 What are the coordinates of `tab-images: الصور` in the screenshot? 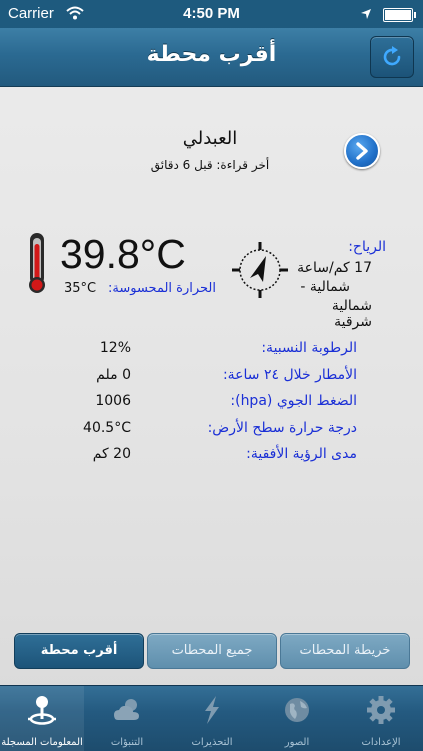 It's located at (297, 718).